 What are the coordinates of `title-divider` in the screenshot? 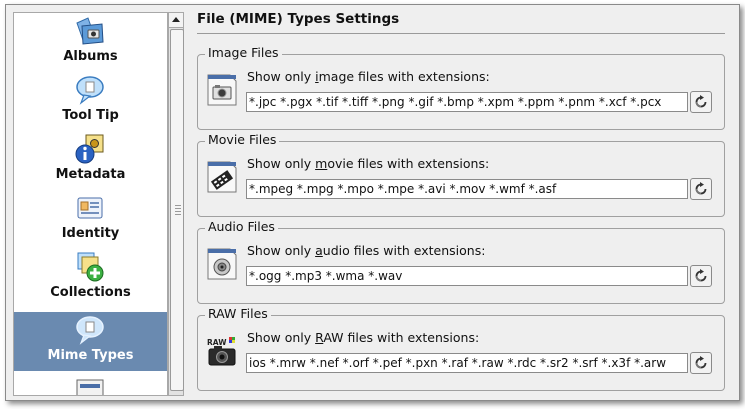 It's located at (461, 33).